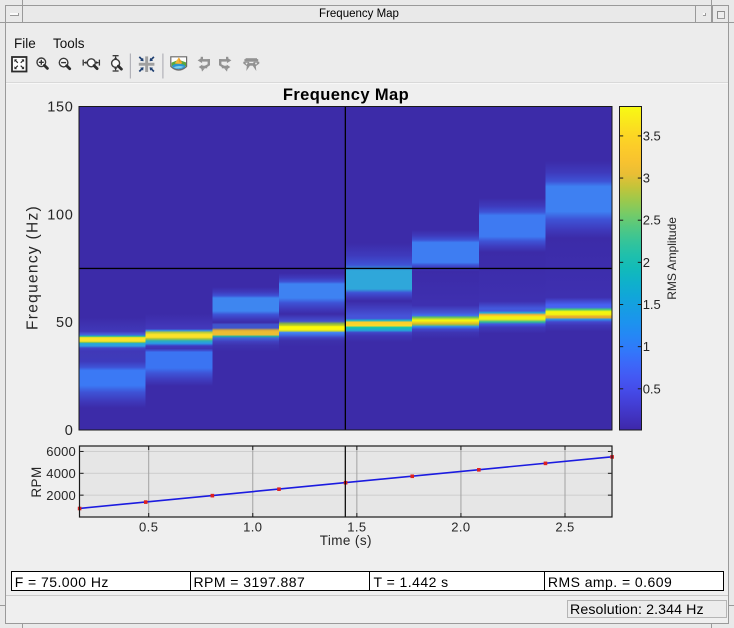 The width and height of the screenshot is (734, 628). I want to click on svg-text: 3.5, so click(652, 135).